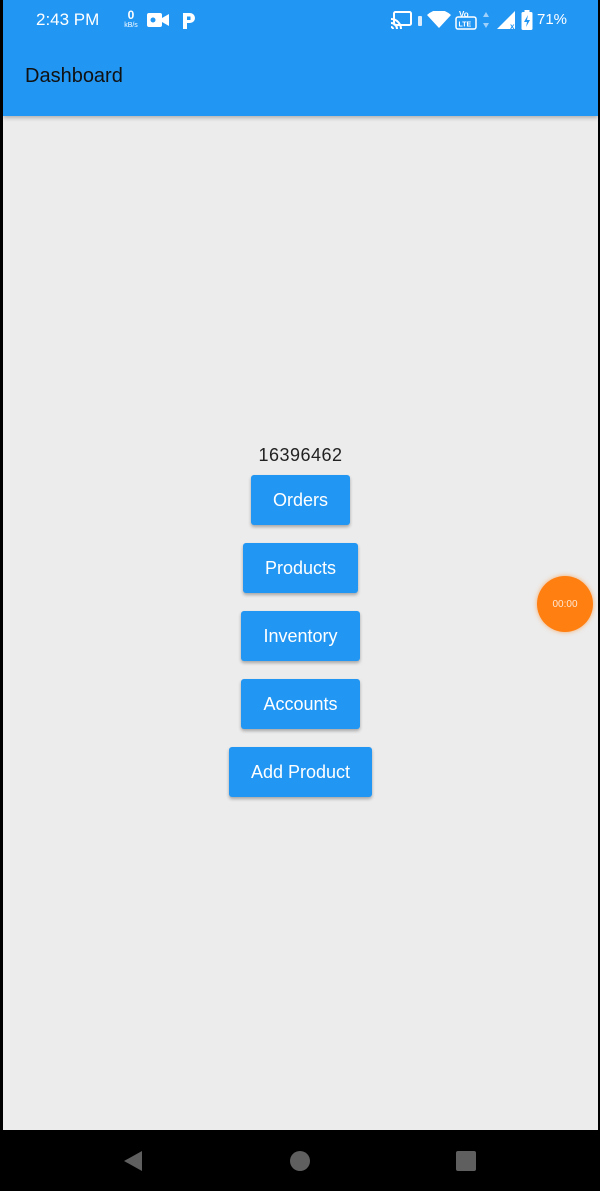 The image size is (600, 1191). What do you see at coordinates (300, 772) in the screenshot?
I see `add-product-button: Add Product` at bounding box center [300, 772].